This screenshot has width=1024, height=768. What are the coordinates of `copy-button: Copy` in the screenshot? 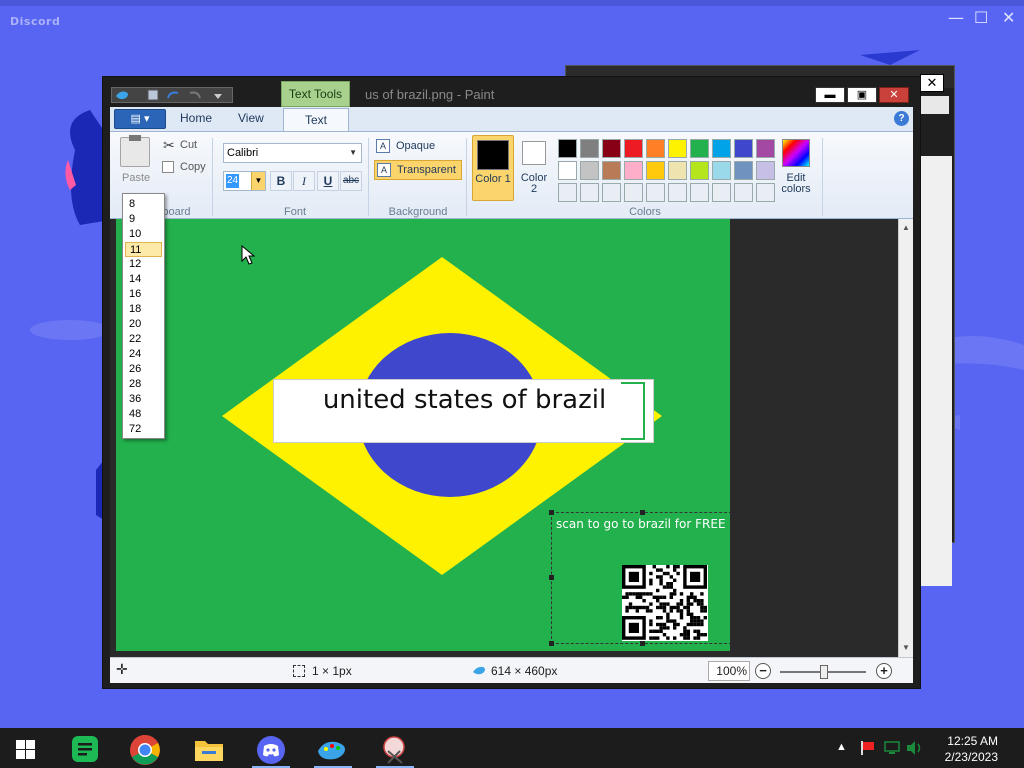 It's located at (193, 167).